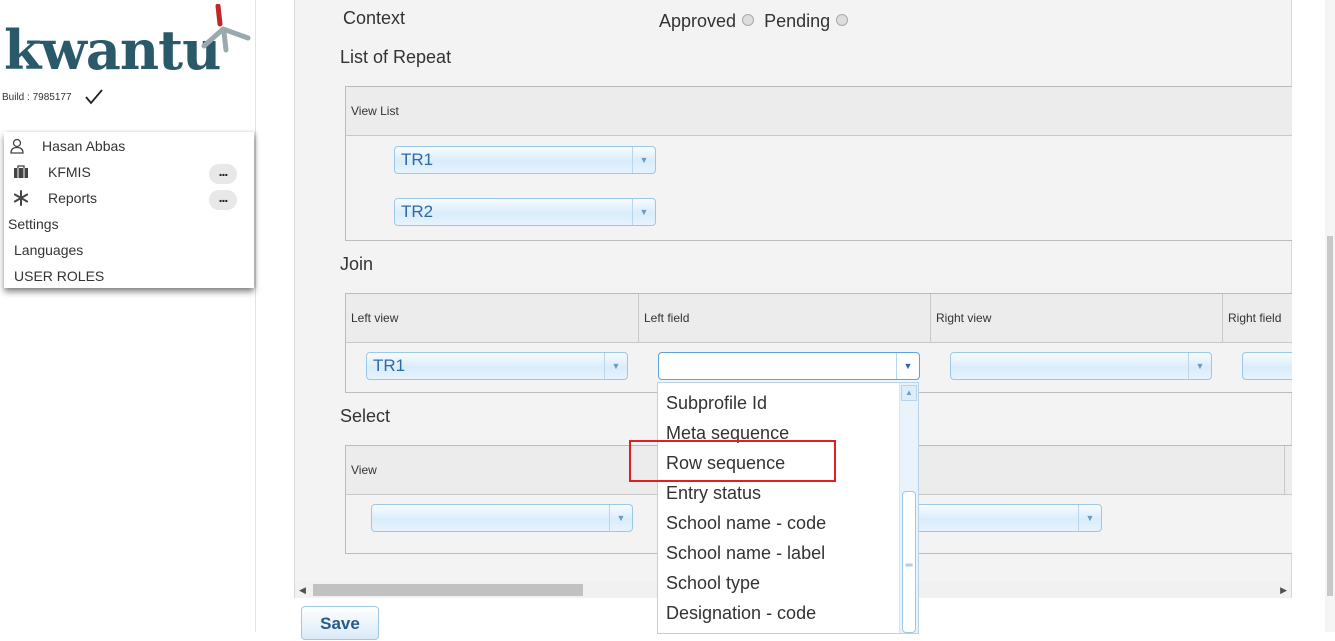  Describe the element at coordinates (49, 250) in the screenshot. I see `sidebar-item-label: Languages` at that location.